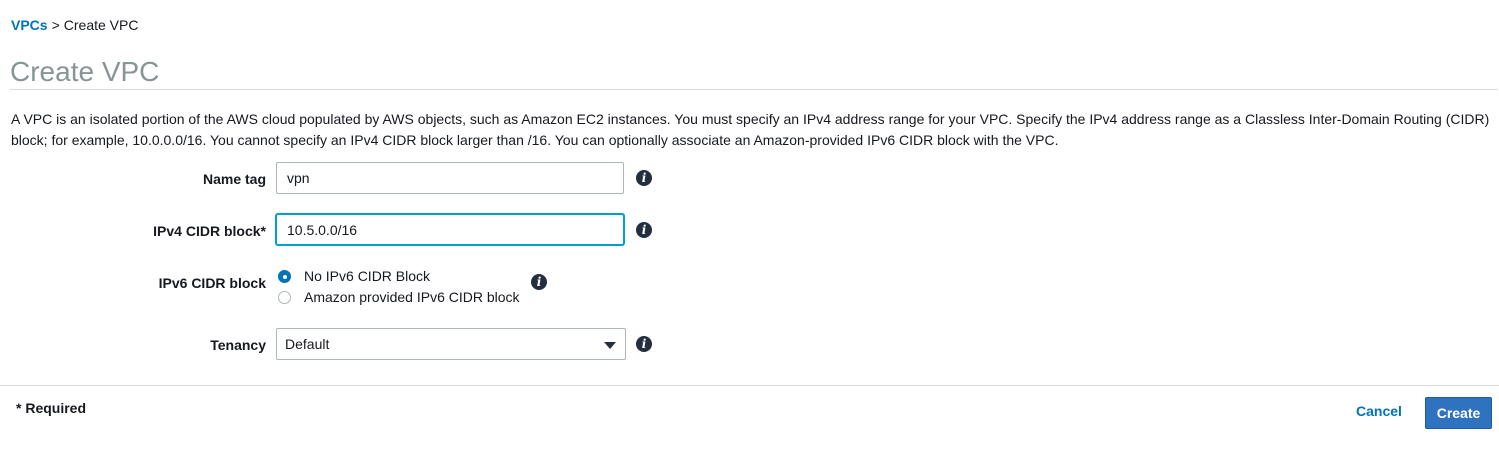  What do you see at coordinates (754, 72) in the screenshot?
I see `page-title: Create VPC` at bounding box center [754, 72].